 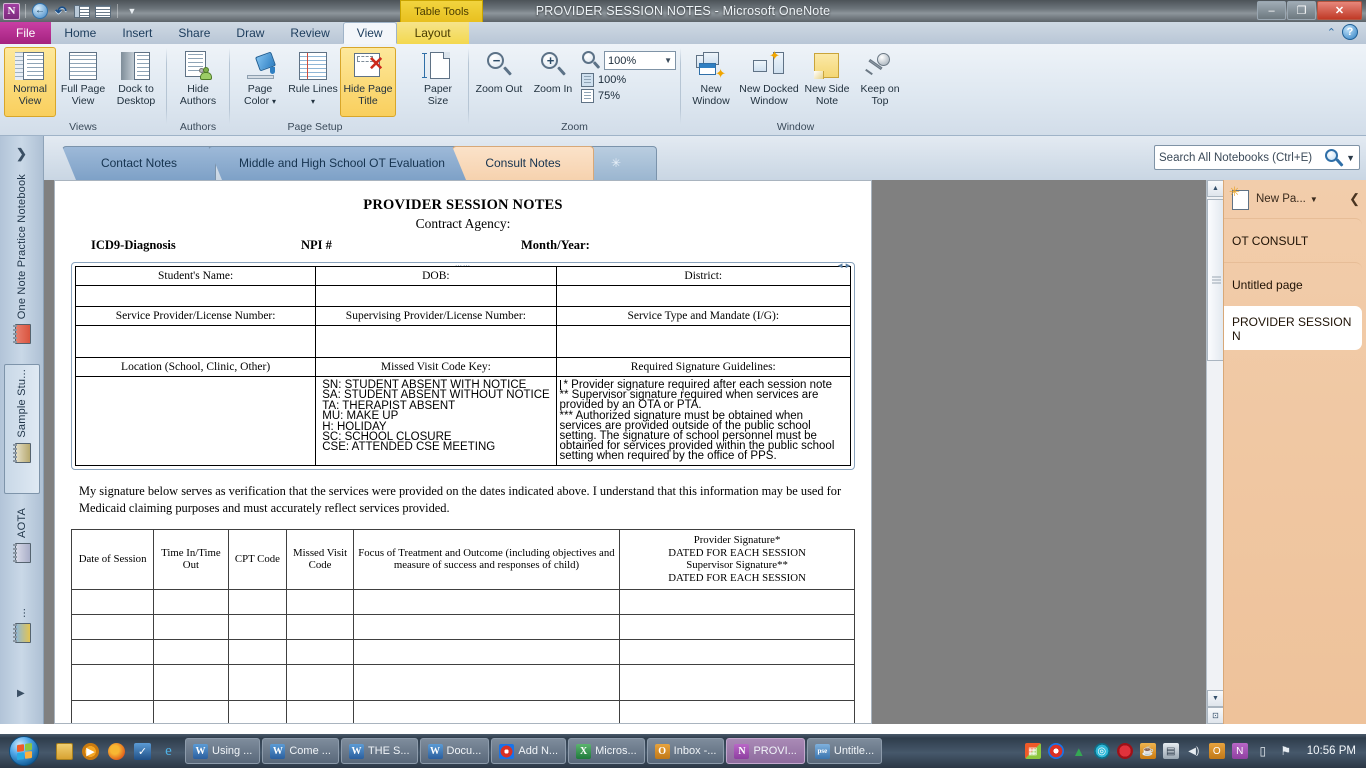 What do you see at coordinates (1101, 751) in the screenshot?
I see `antivirus-icon: ◎` at bounding box center [1101, 751].